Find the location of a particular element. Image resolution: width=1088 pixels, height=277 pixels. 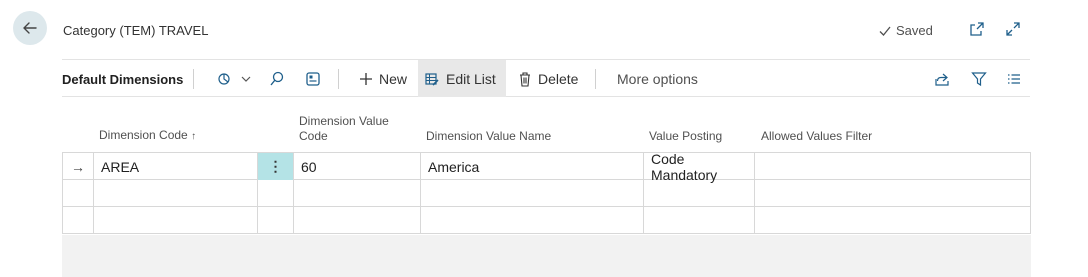

row-indicator-arrow-icon: → is located at coordinates (77, 166).